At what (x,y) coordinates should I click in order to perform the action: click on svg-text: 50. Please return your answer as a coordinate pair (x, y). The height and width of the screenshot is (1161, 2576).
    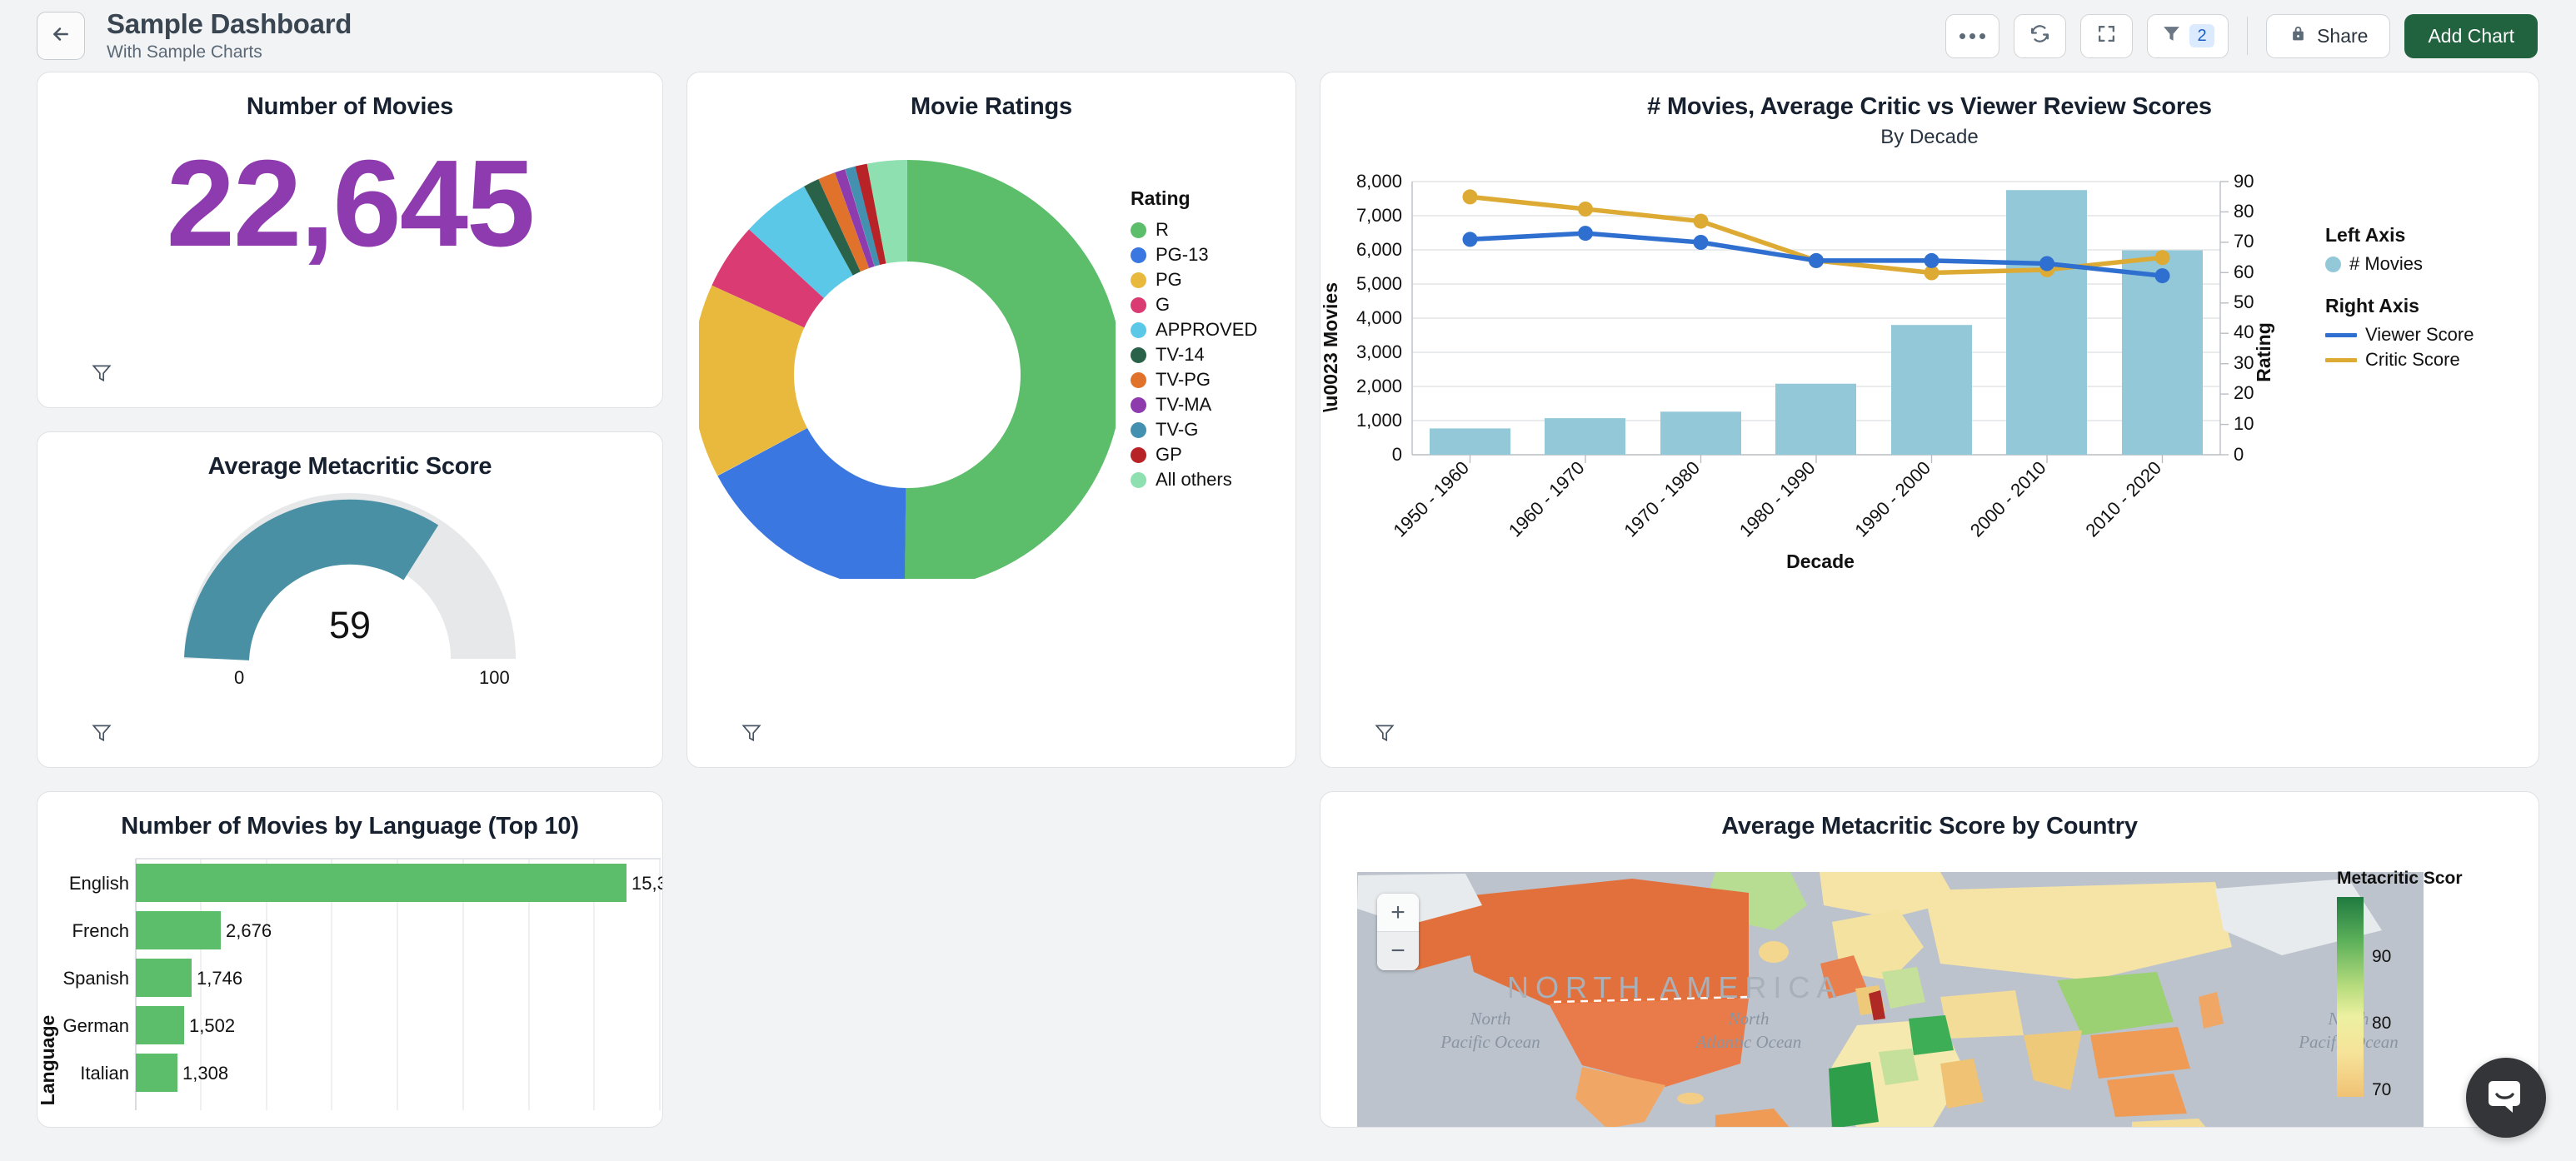
    Looking at the image, I should click on (2244, 301).